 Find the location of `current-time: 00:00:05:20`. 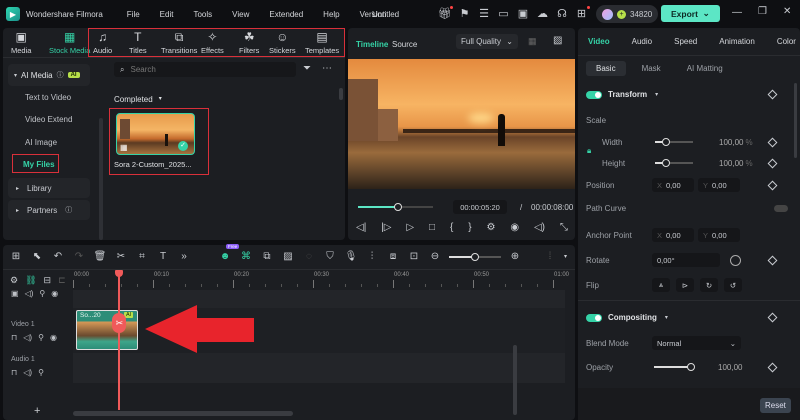

current-time: 00:00:05:20 is located at coordinates (480, 207).